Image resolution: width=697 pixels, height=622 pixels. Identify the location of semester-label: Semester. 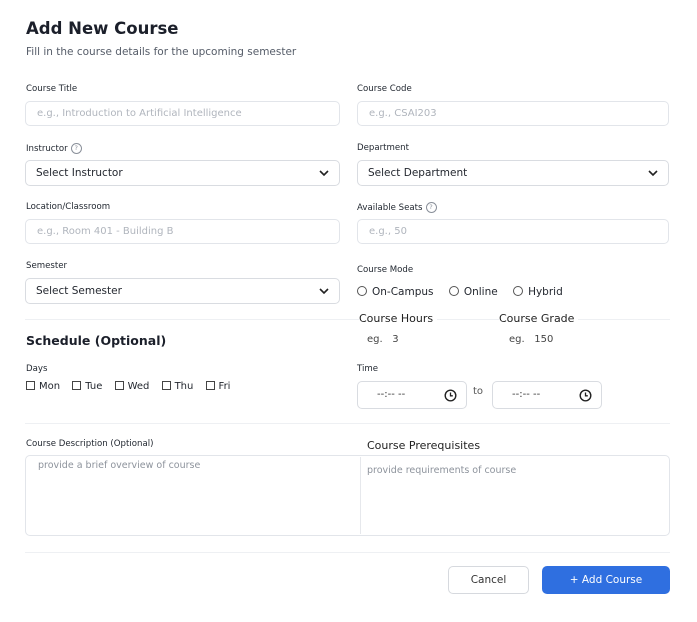
(47, 266).